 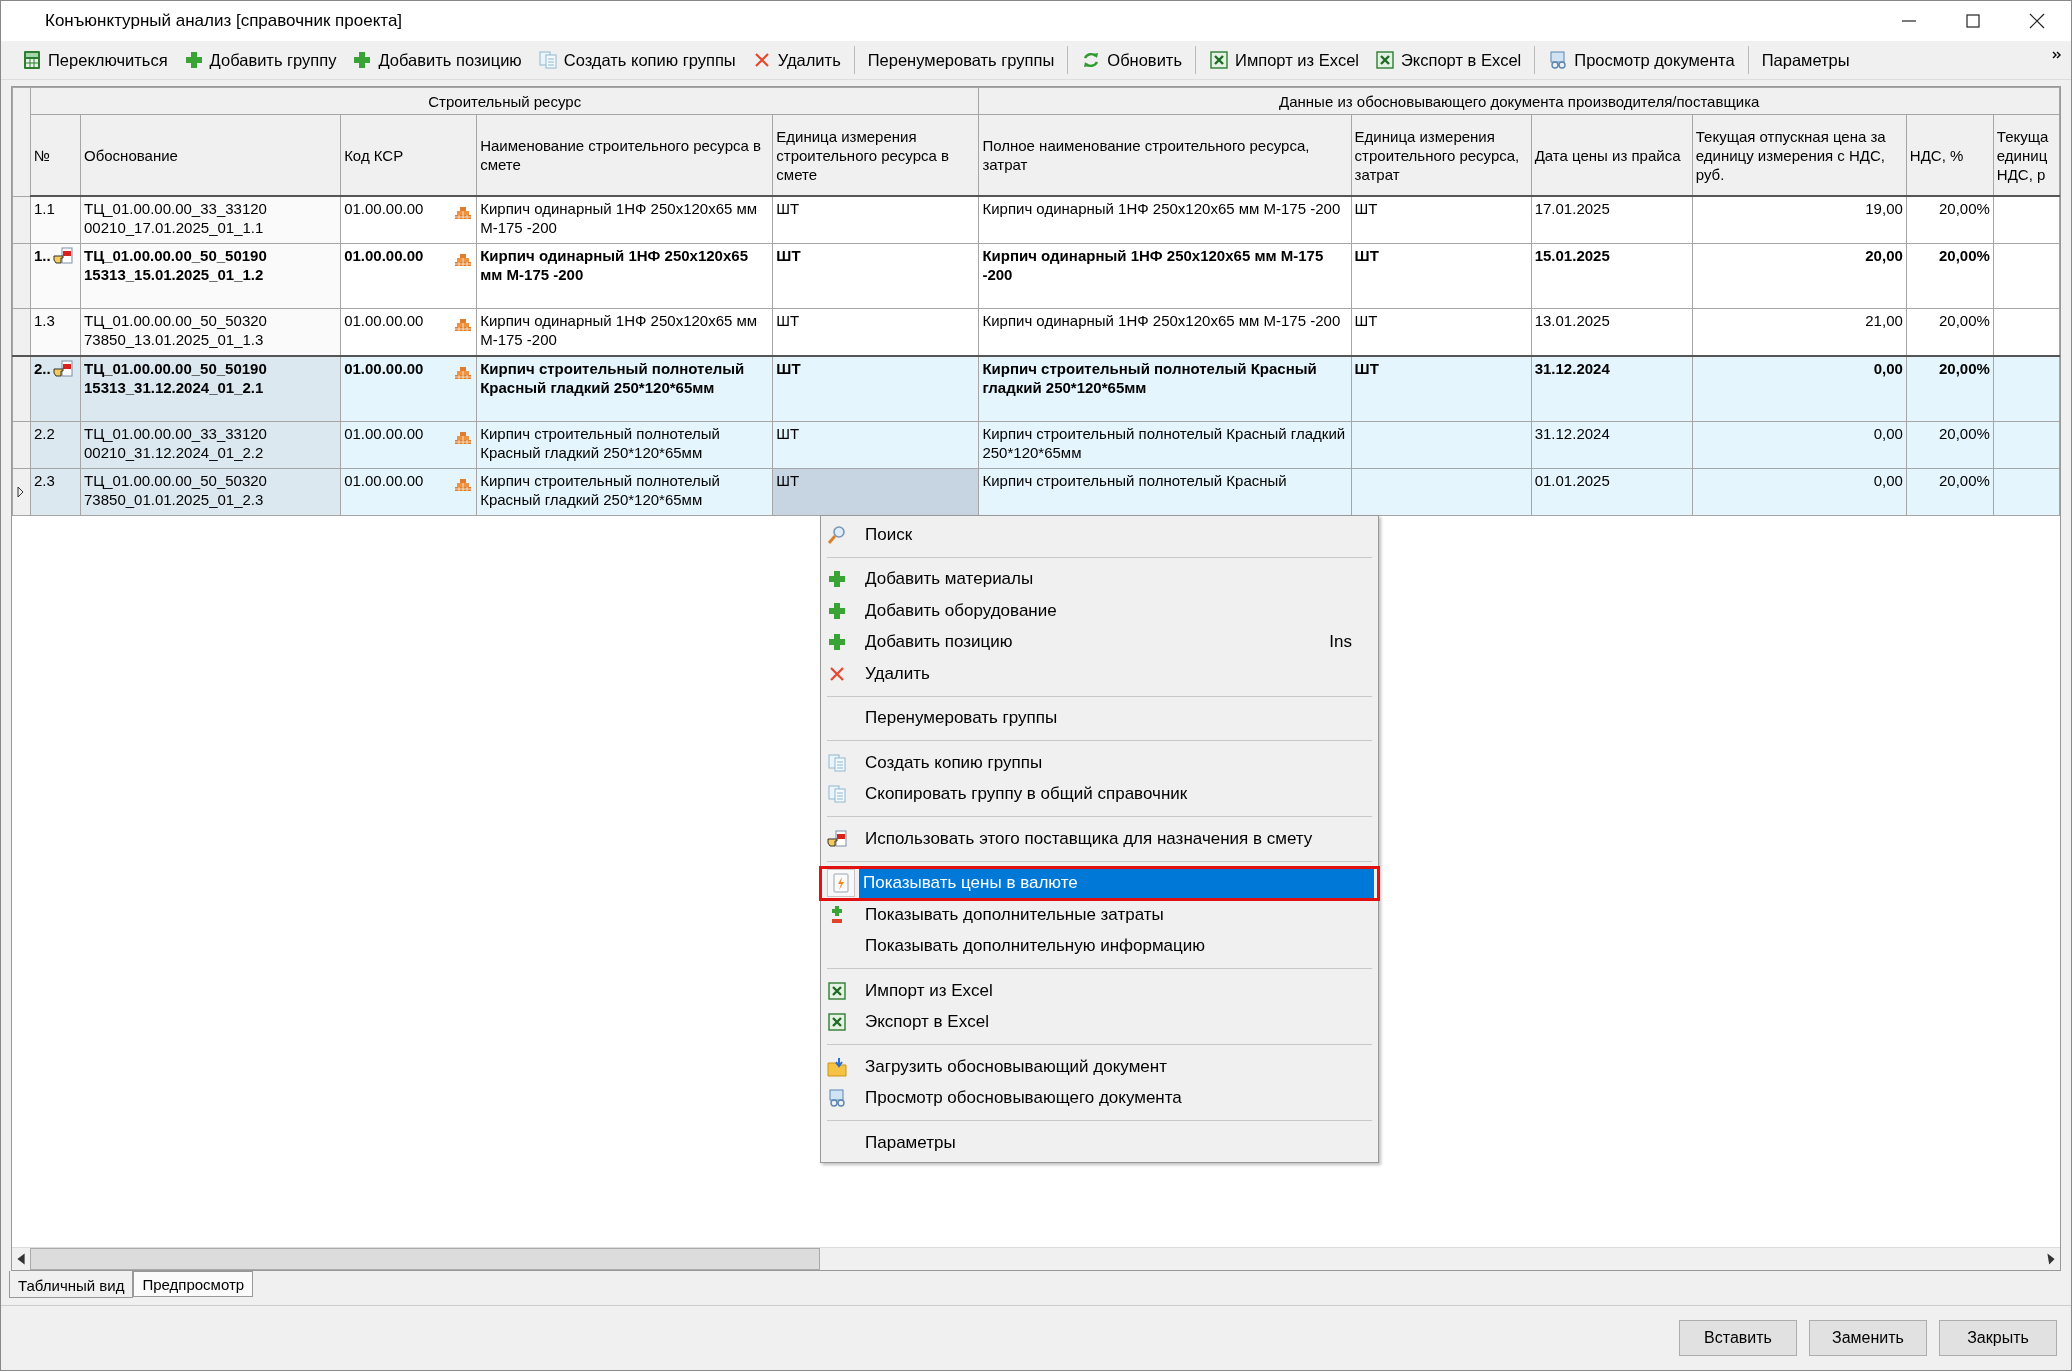 I want to click on menu-item: Показывать дополнительные затраты, so click(x=1099, y=915).